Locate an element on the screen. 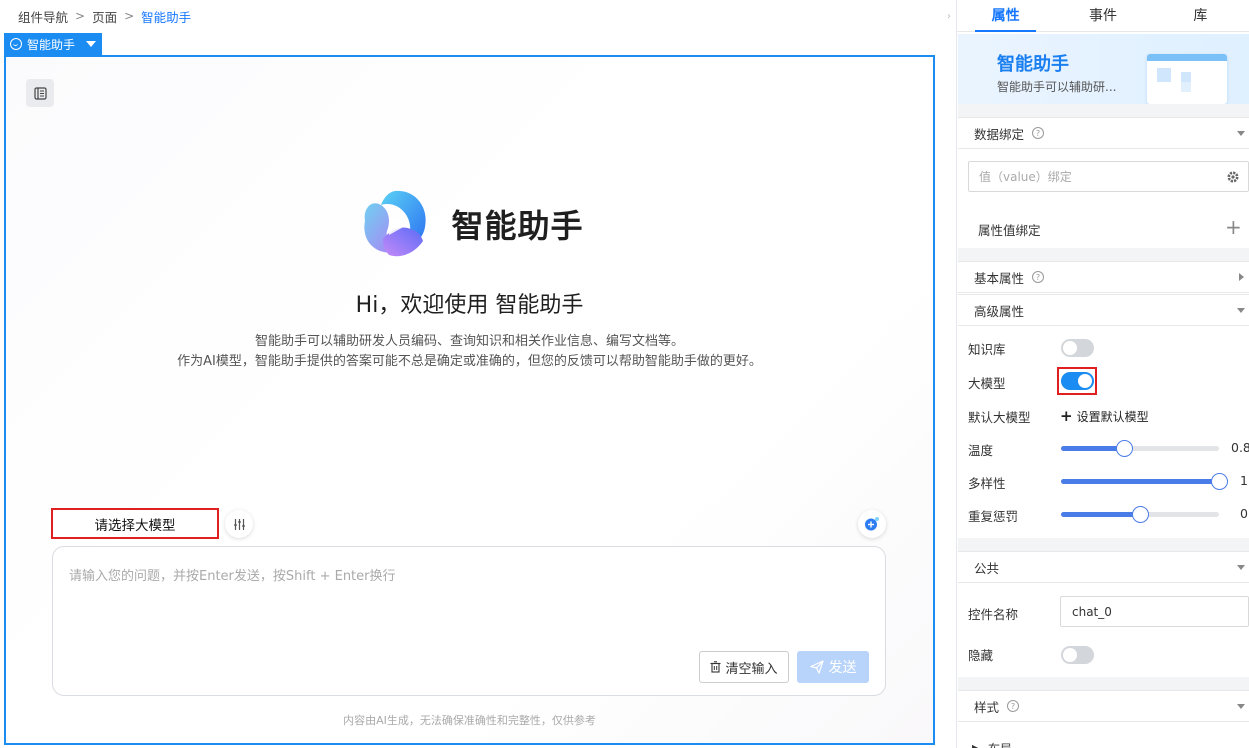 This screenshot has height=748, width=1249. set-default-model-button: + 设置默认模型 is located at coordinates (1104, 416).